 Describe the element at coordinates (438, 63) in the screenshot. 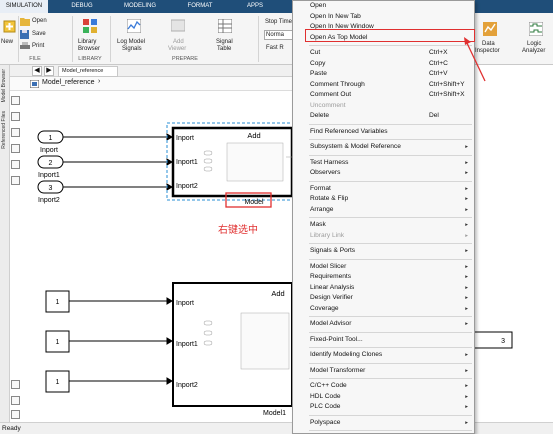

I see `menu-item-shortcut: Ctrl+C` at that location.